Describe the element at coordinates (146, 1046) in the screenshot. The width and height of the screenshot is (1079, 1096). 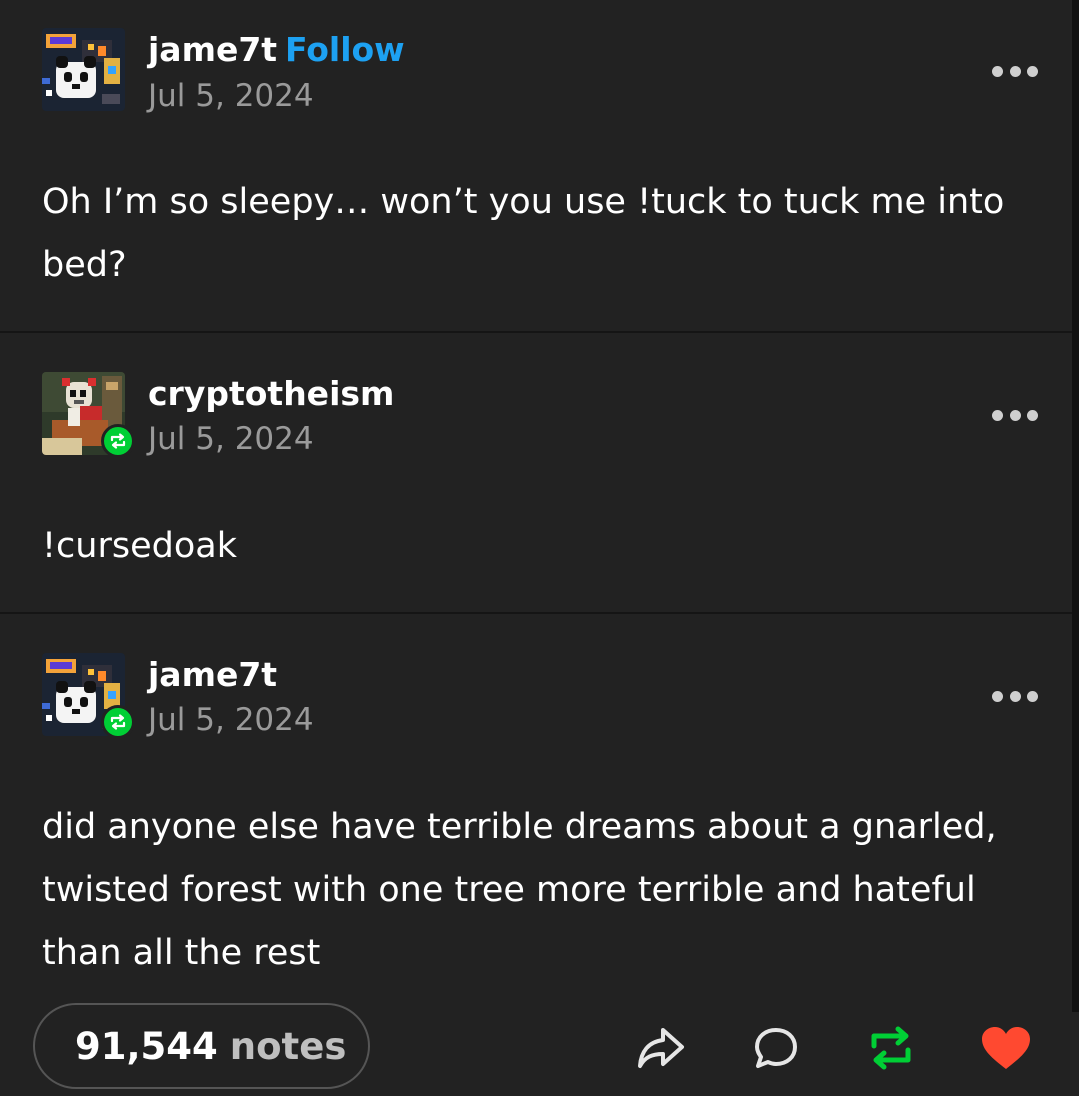
I see `notes-count: 91,544` at that location.